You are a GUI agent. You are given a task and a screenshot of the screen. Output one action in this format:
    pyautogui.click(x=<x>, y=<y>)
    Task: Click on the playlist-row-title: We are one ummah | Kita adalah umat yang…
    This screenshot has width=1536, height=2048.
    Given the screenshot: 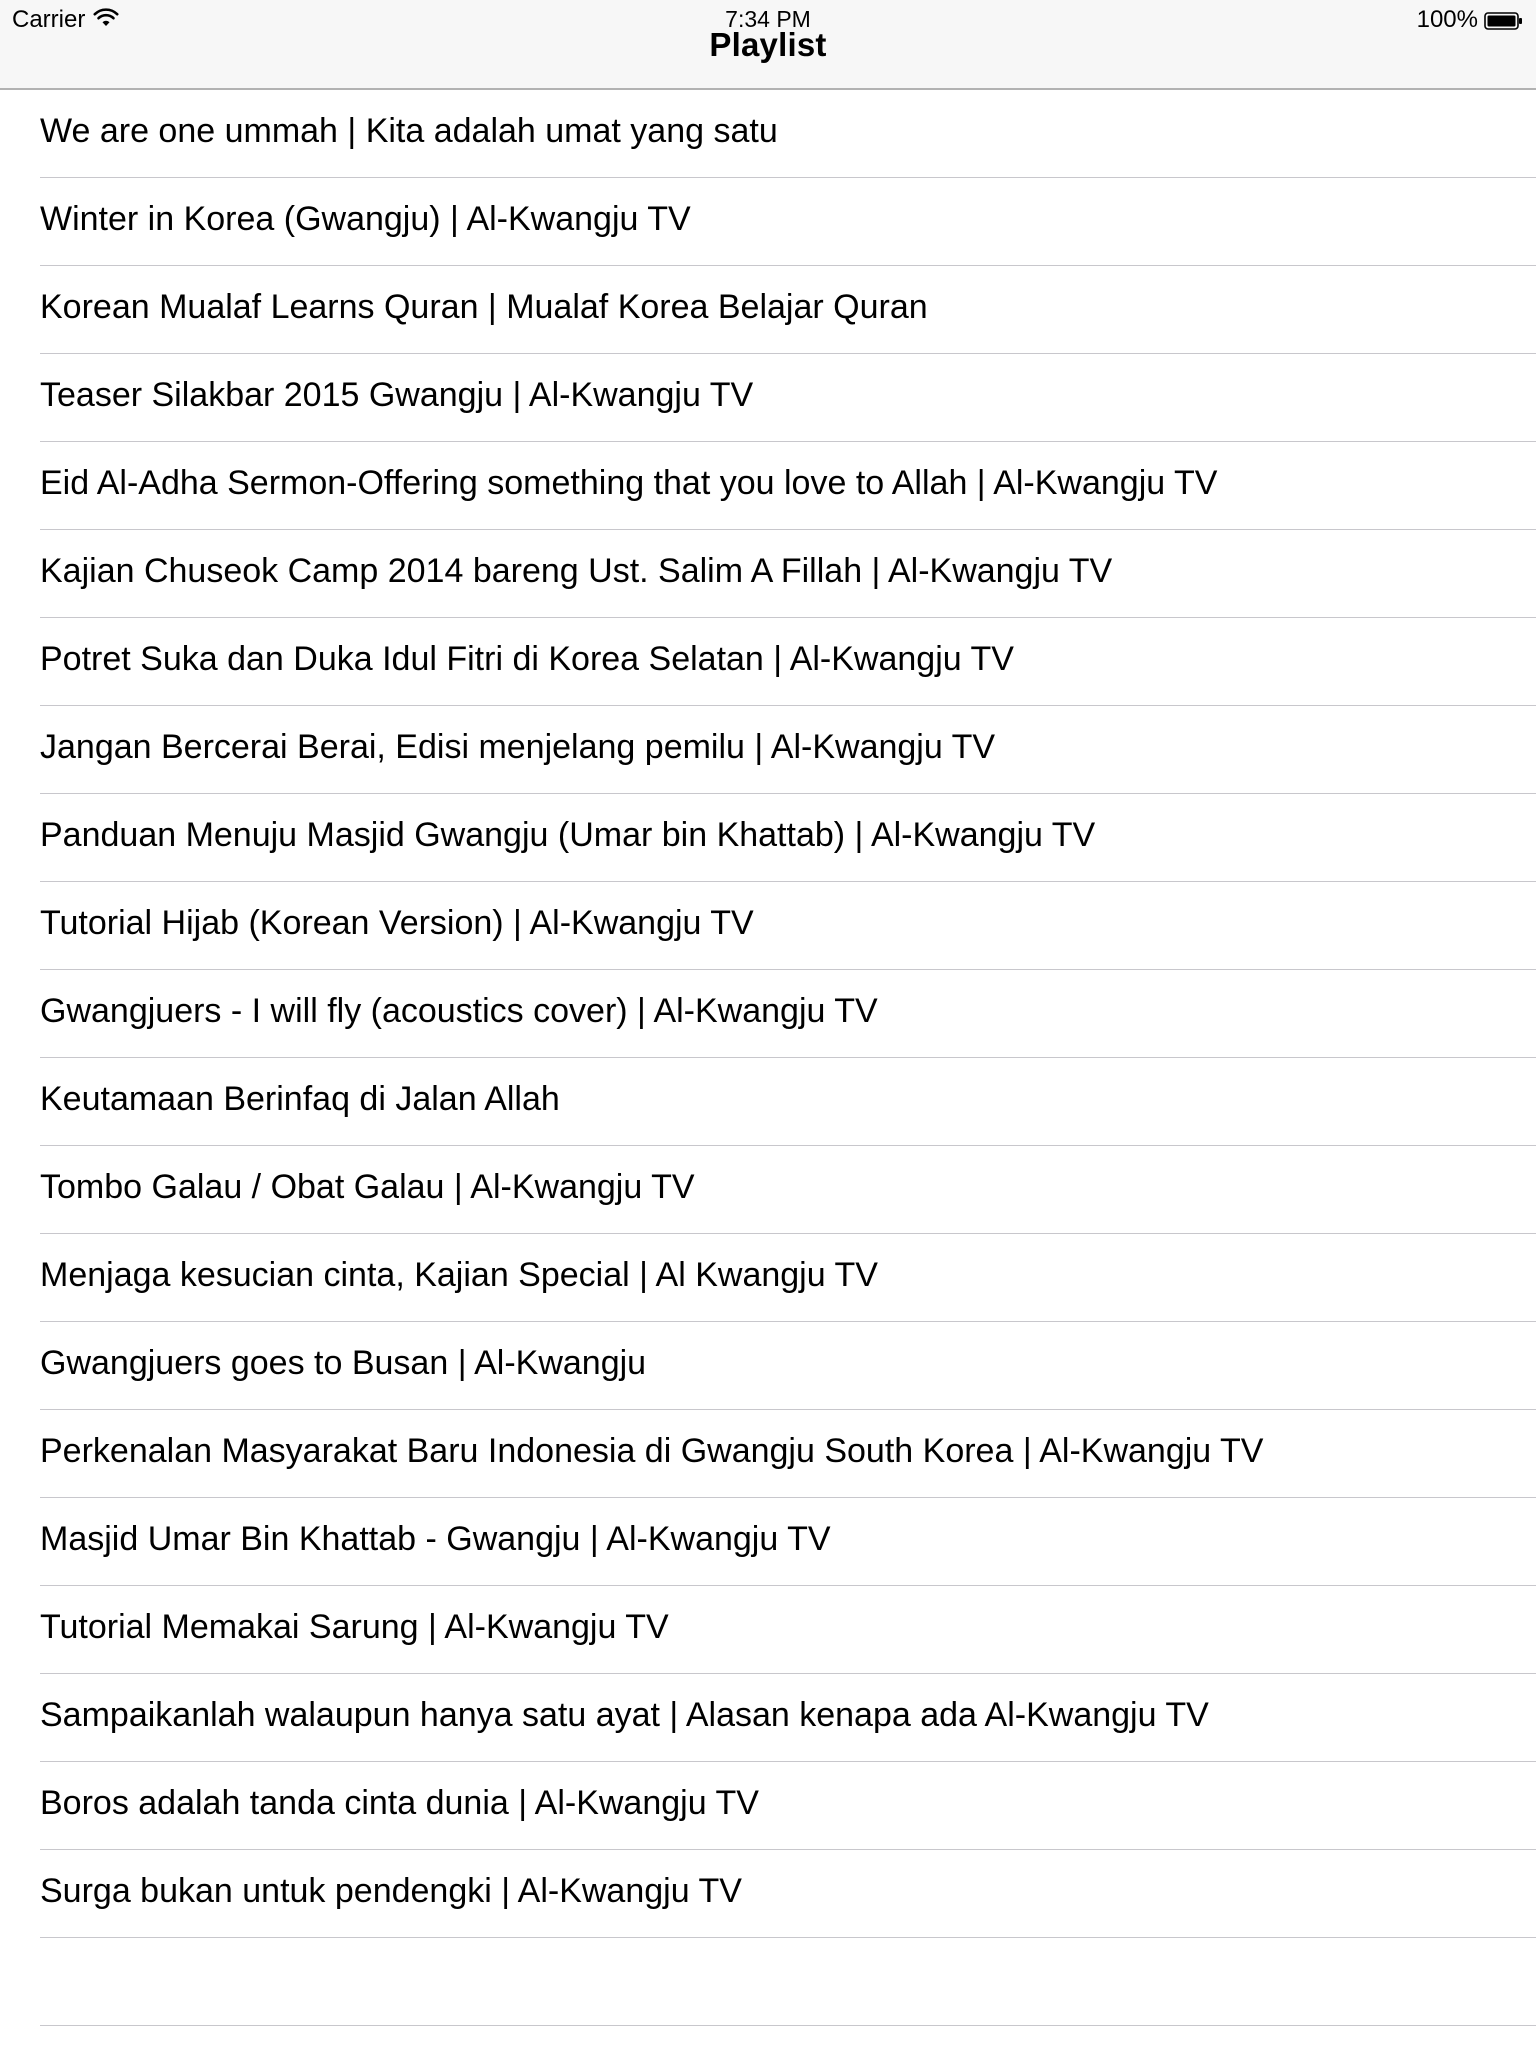 What is the action you would take?
    pyautogui.click(x=409, y=131)
    